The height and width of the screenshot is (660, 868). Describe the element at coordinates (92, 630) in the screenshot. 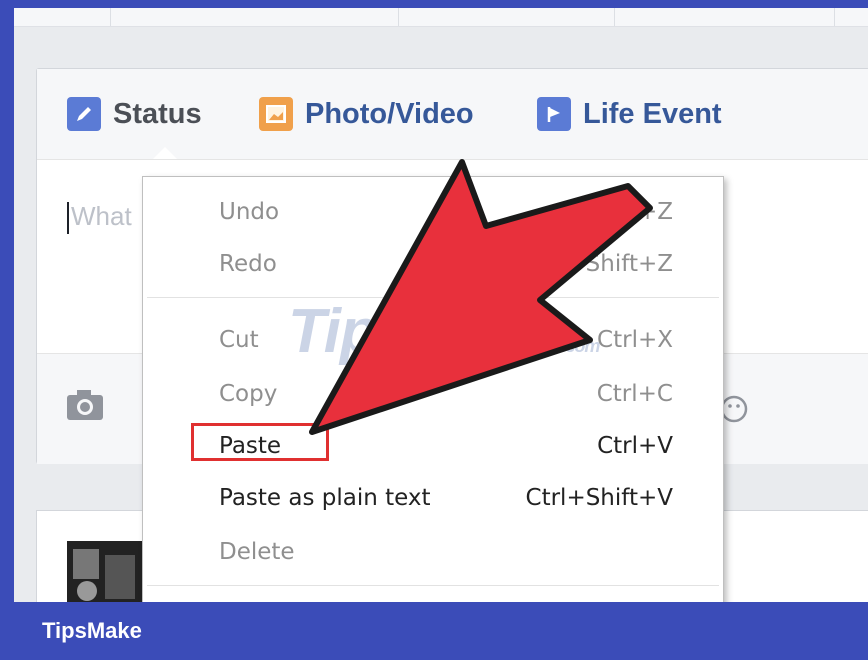

I see `footer-brand: TipsMake` at that location.